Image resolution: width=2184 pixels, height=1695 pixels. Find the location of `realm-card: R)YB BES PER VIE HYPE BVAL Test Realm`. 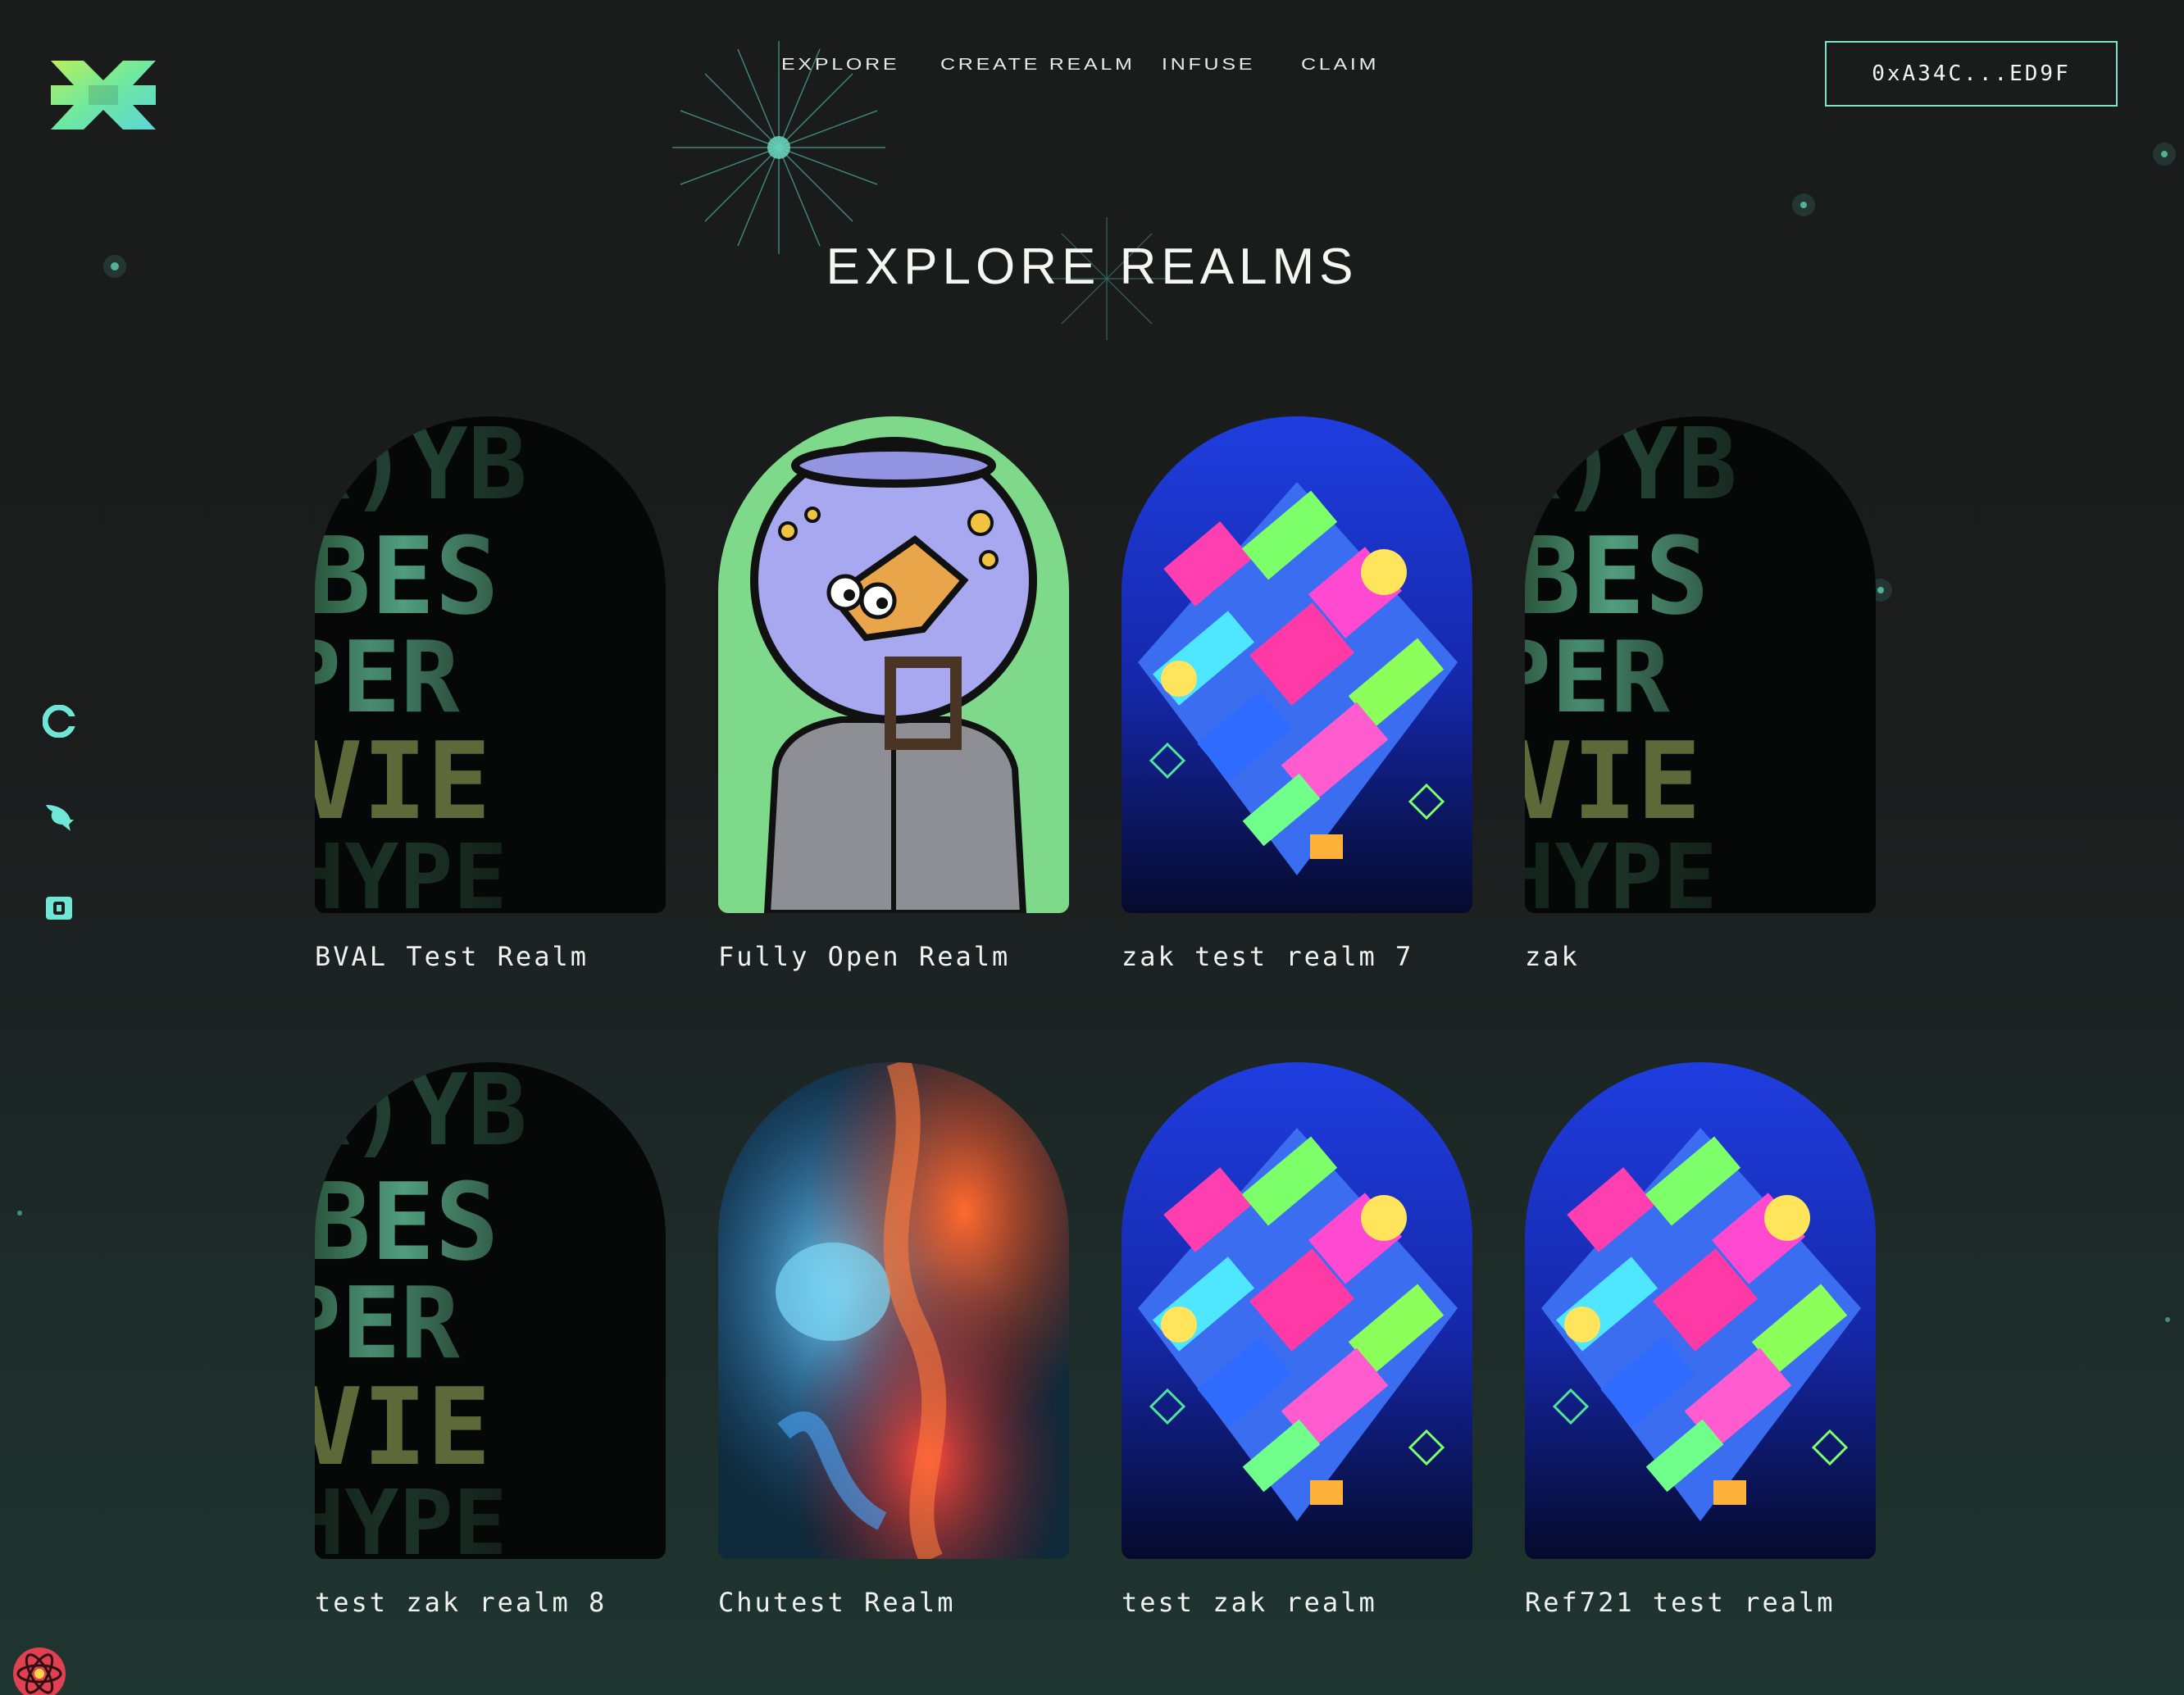

realm-card: R)YB BES PER VIE HYPE BVAL Test Realm is located at coordinates (490, 694).